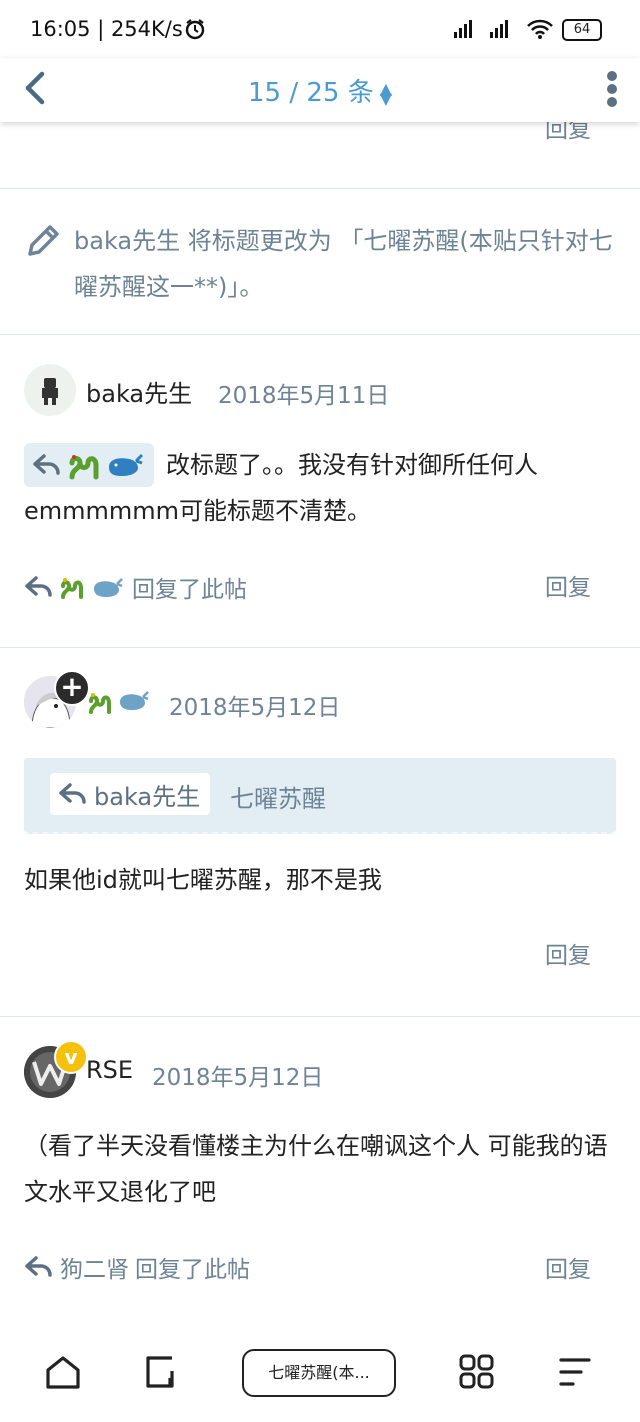  Describe the element at coordinates (612, 88) in the screenshot. I see `more-menu-button` at that location.